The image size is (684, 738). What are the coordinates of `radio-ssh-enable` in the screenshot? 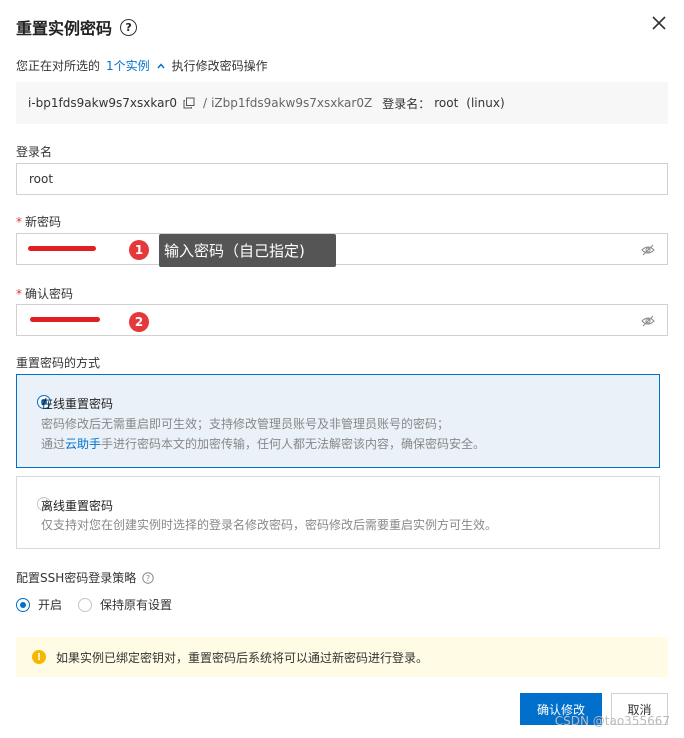 It's located at (23, 604).